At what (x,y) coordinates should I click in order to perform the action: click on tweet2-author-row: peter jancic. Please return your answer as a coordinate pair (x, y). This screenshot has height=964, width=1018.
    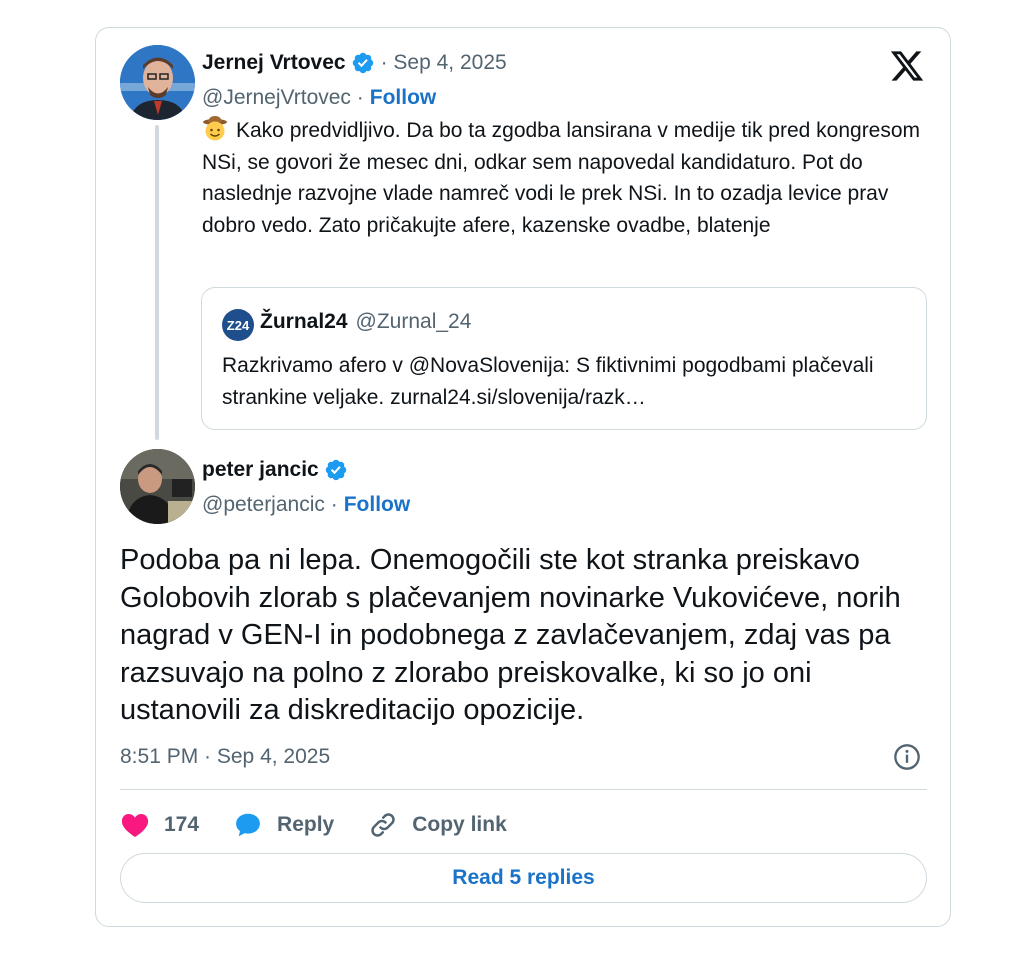
    Looking at the image, I should click on (275, 470).